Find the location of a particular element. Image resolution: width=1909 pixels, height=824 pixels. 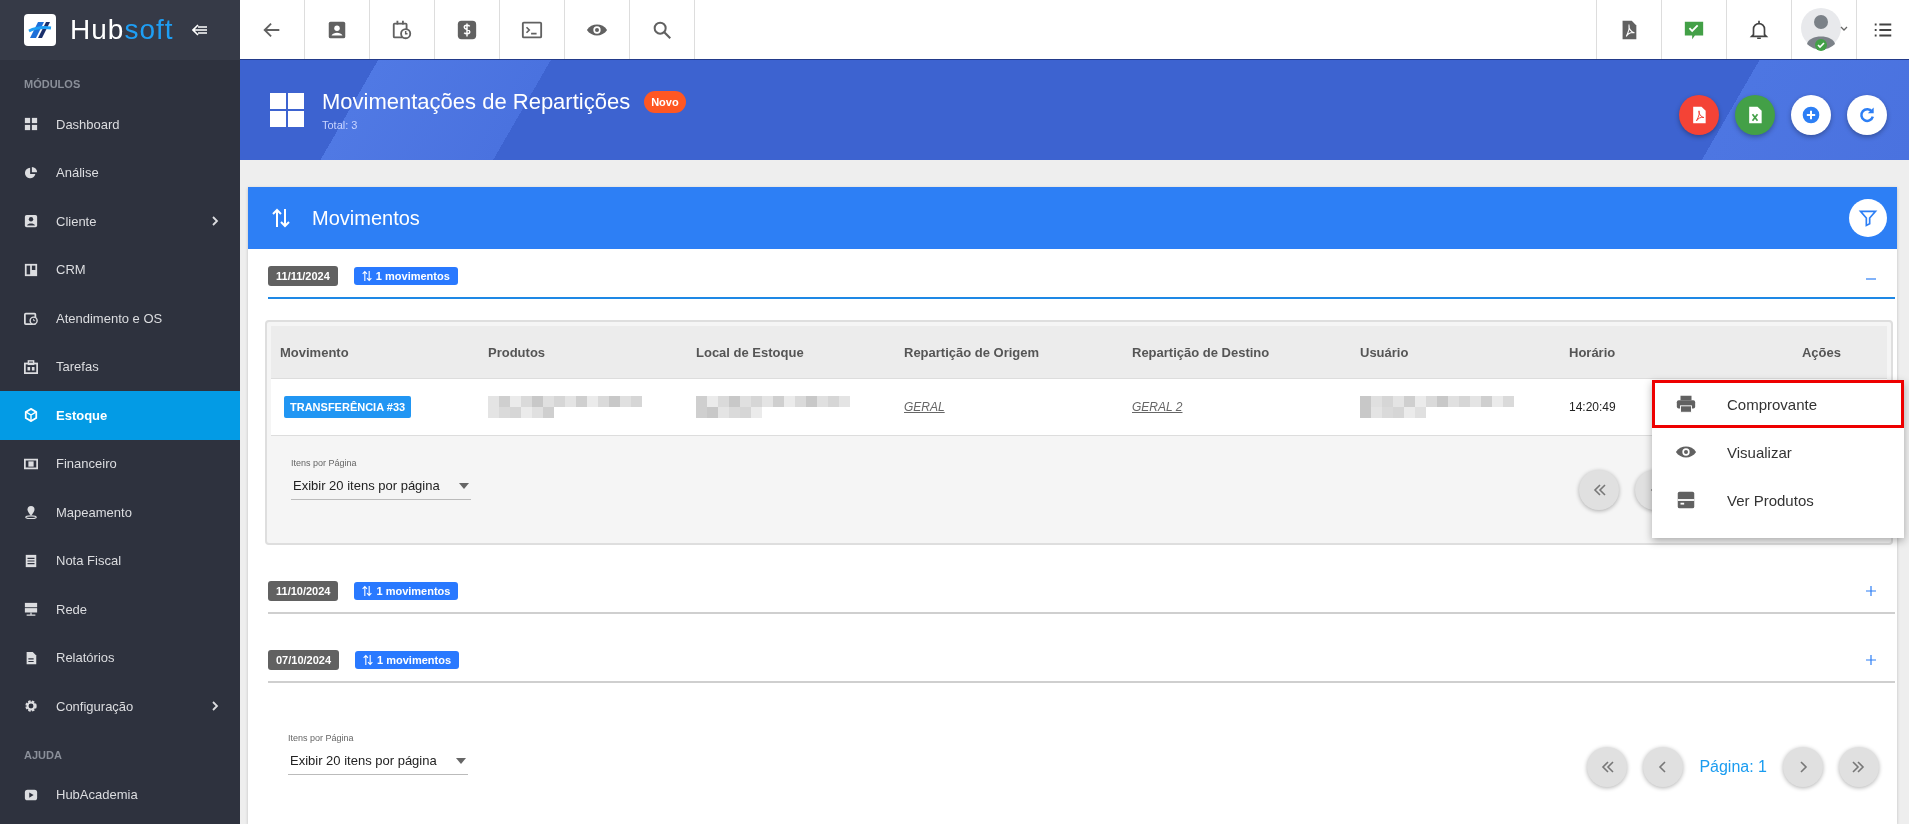

department-link: GERAL 2 is located at coordinates (1157, 407).